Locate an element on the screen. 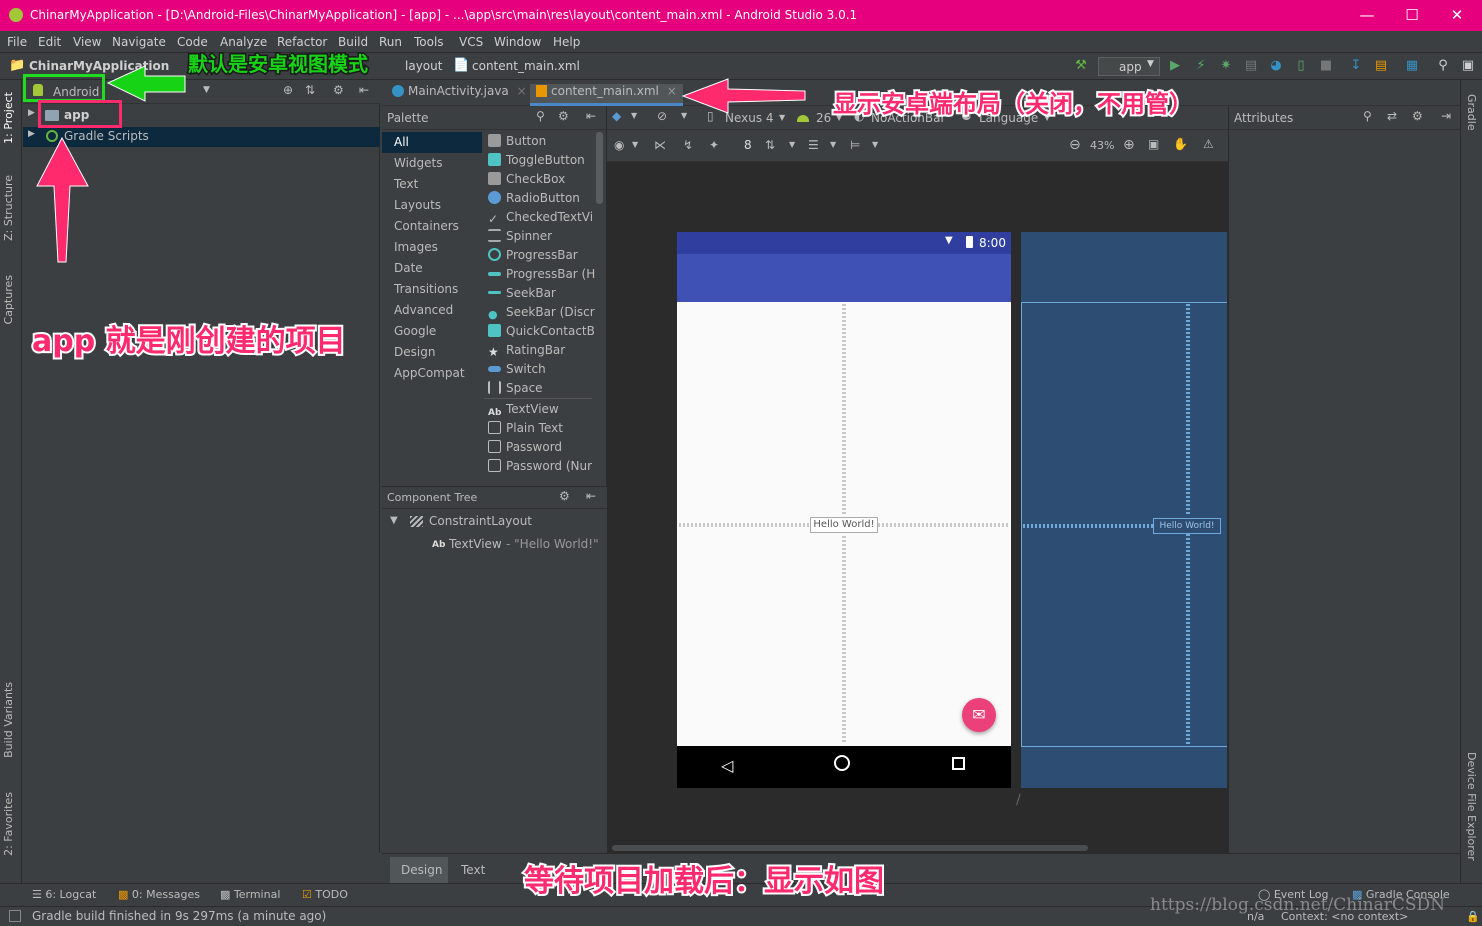  palette-item: ● SeekBar (Discr is located at coordinates (541, 313).